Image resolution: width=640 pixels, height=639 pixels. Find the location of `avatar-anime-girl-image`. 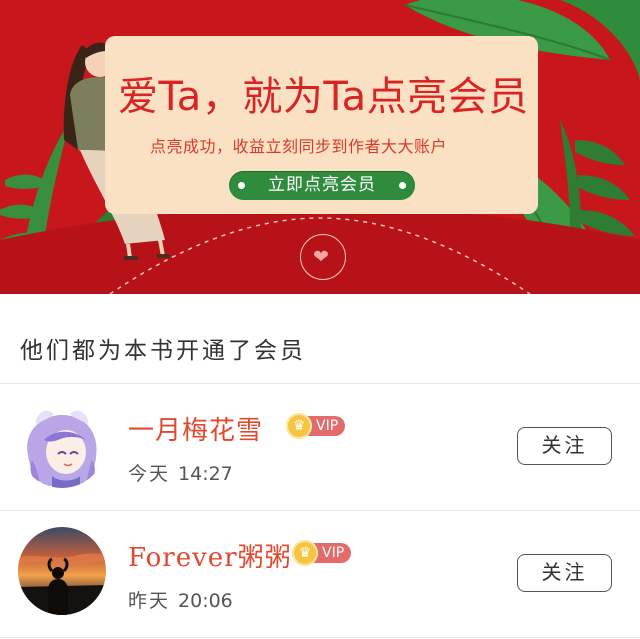

avatar-anime-girl-image is located at coordinates (62, 444).